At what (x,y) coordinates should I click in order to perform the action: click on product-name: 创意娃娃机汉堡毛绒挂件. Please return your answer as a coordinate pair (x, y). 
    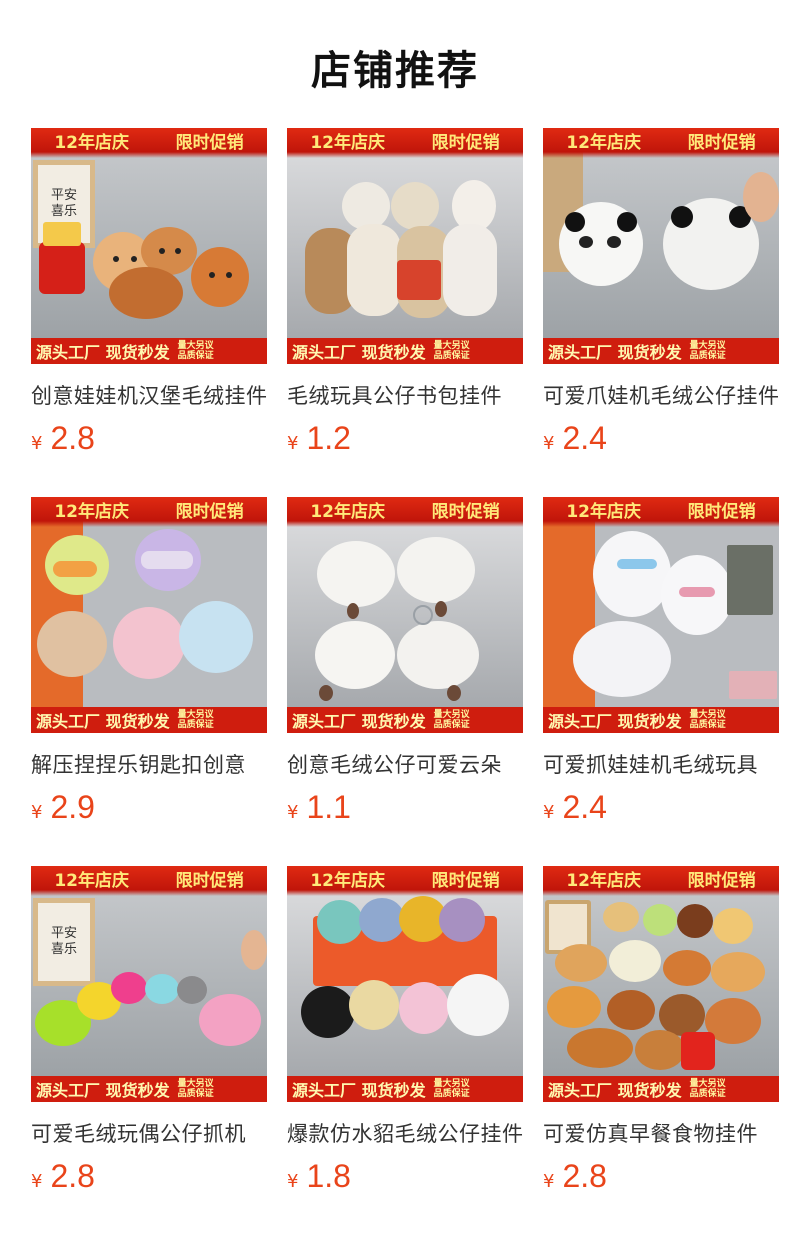
    Looking at the image, I should click on (149, 395).